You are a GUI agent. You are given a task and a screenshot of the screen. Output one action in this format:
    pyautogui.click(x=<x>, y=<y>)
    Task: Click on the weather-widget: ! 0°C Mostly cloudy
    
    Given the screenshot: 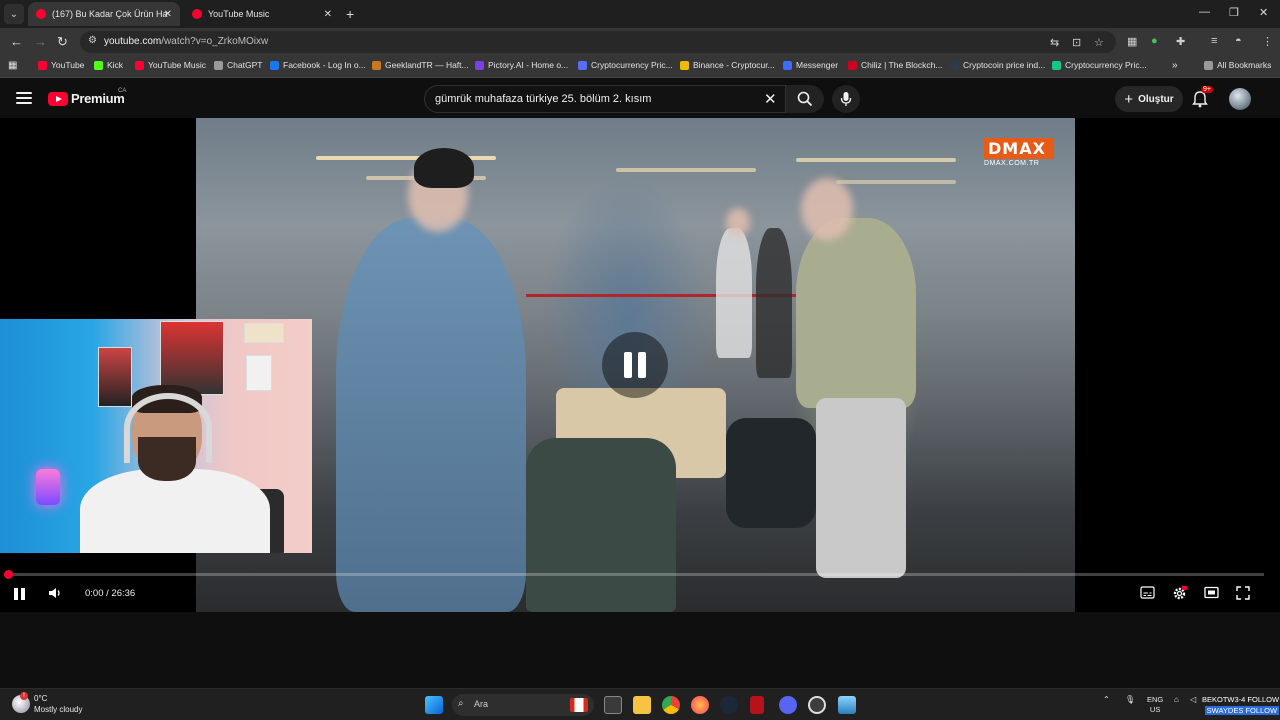 What is the action you would take?
    pyautogui.click(x=47, y=703)
    